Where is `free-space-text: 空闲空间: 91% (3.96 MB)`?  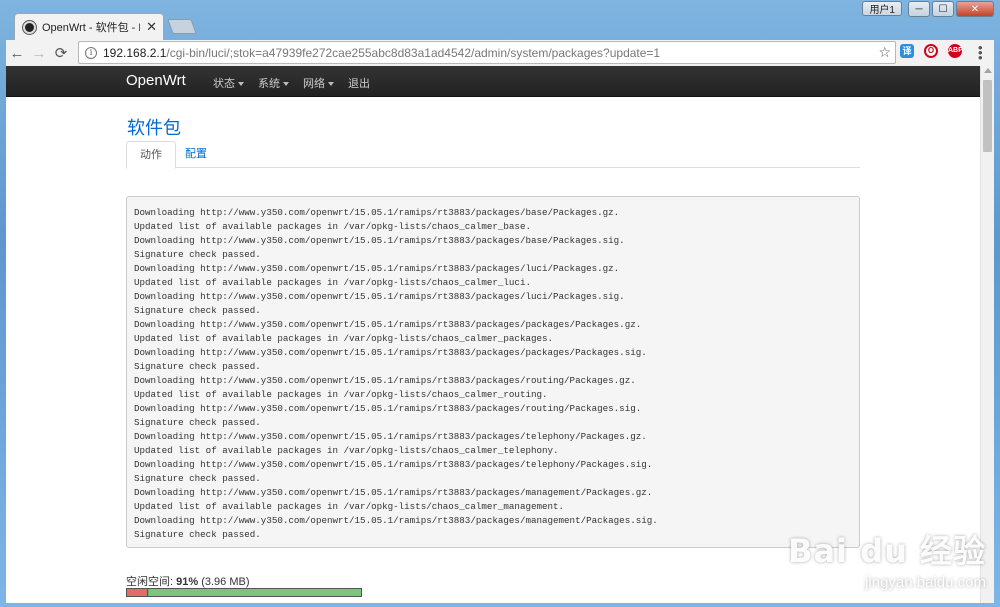
free-space-text: 空闲空间: 91% (3.96 MB) is located at coordinates (188, 581).